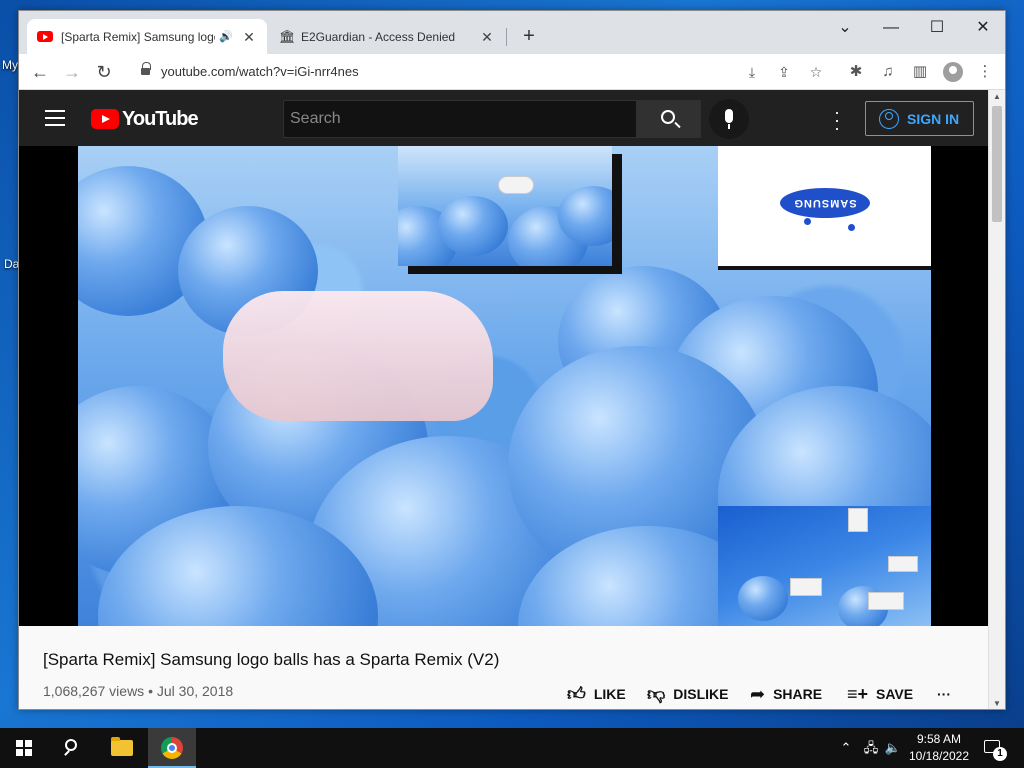 This screenshot has width=1024, height=768. Describe the element at coordinates (937, 29) in the screenshot. I see `maximize-button: ☐` at that location.